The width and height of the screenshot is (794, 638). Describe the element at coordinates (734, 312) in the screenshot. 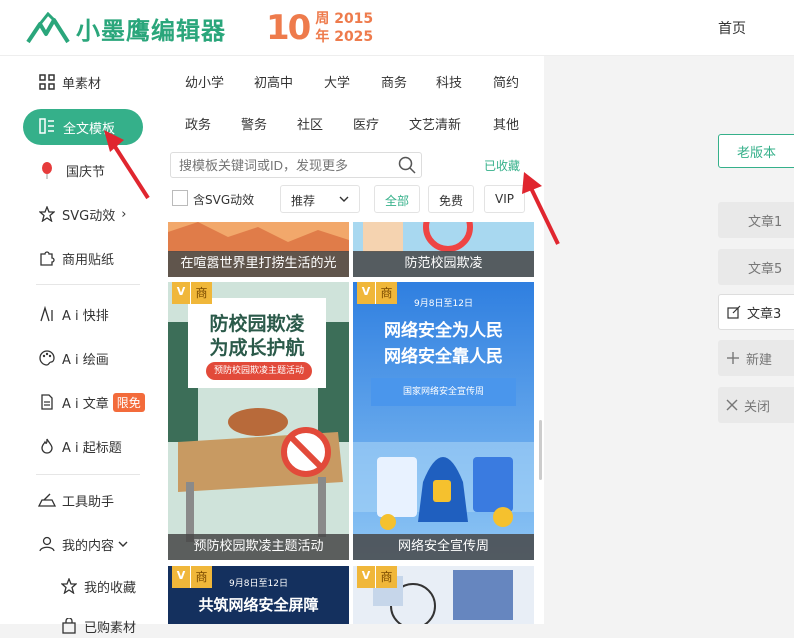

I see `edit-icon` at that location.